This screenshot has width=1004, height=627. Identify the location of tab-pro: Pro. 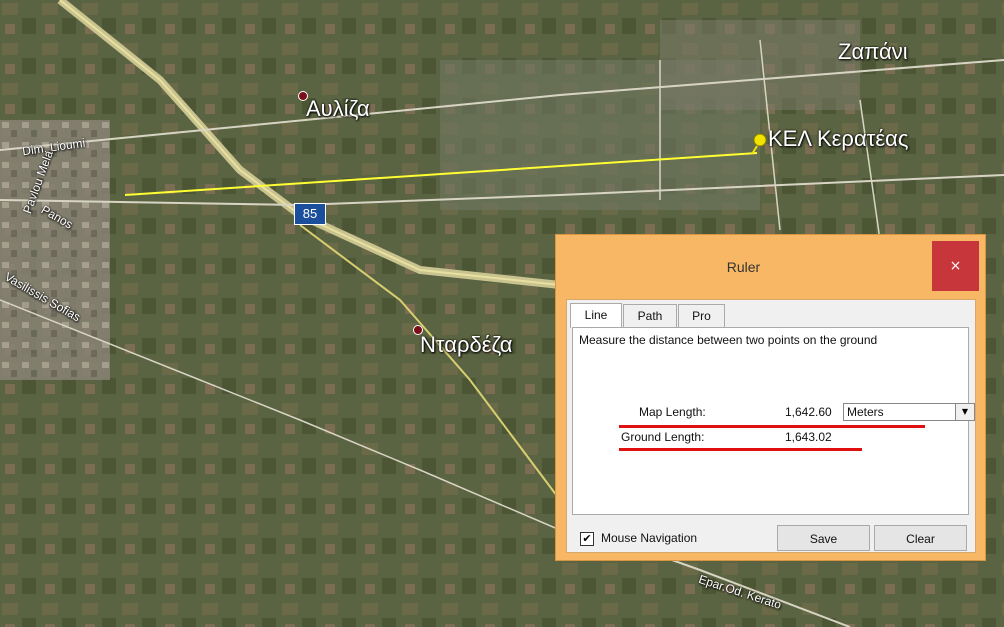
(701, 315).